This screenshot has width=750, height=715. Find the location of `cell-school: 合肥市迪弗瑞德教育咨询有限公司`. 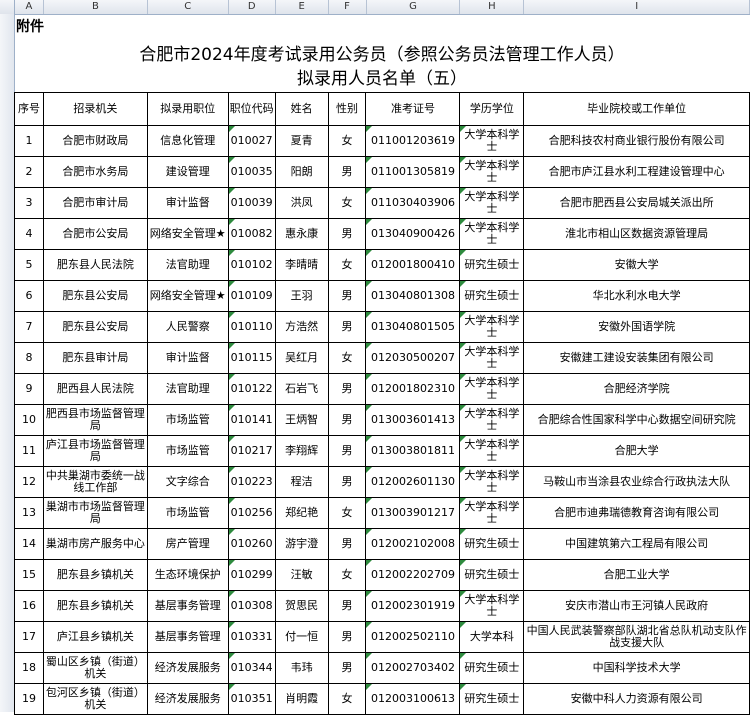

cell-school: 合肥市迪弗瑞德教育咨询有限公司 is located at coordinates (636, 513).